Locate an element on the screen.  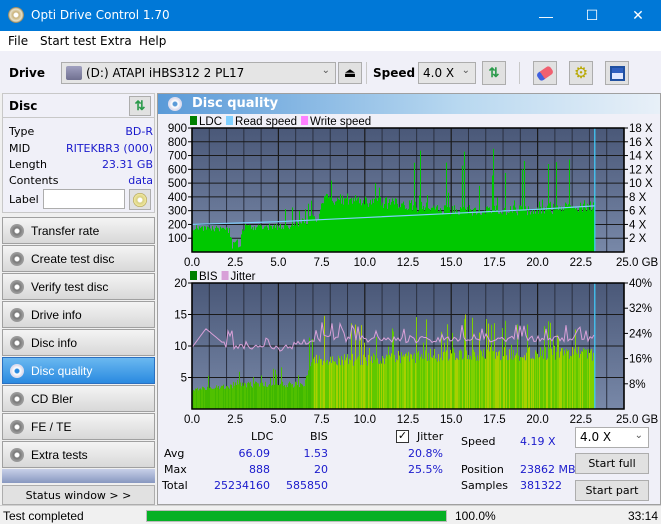
close-button: ✕ is located at coordinates (638, 15).